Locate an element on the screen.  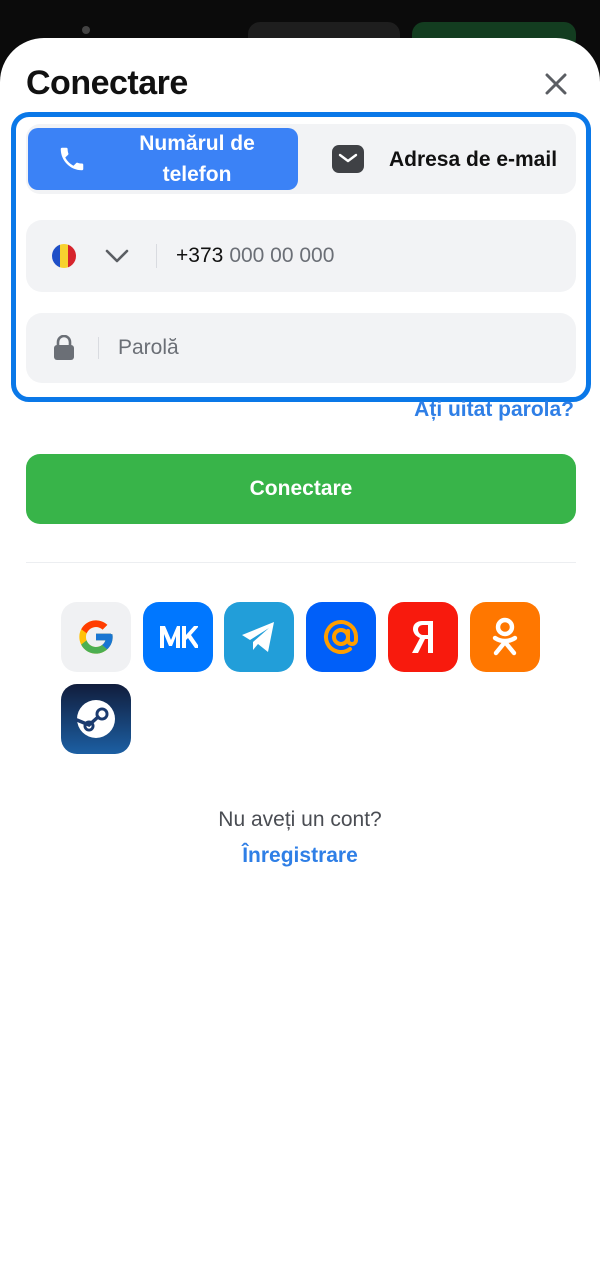
register-link: Înregistrare is located at coordinates (300, 856).